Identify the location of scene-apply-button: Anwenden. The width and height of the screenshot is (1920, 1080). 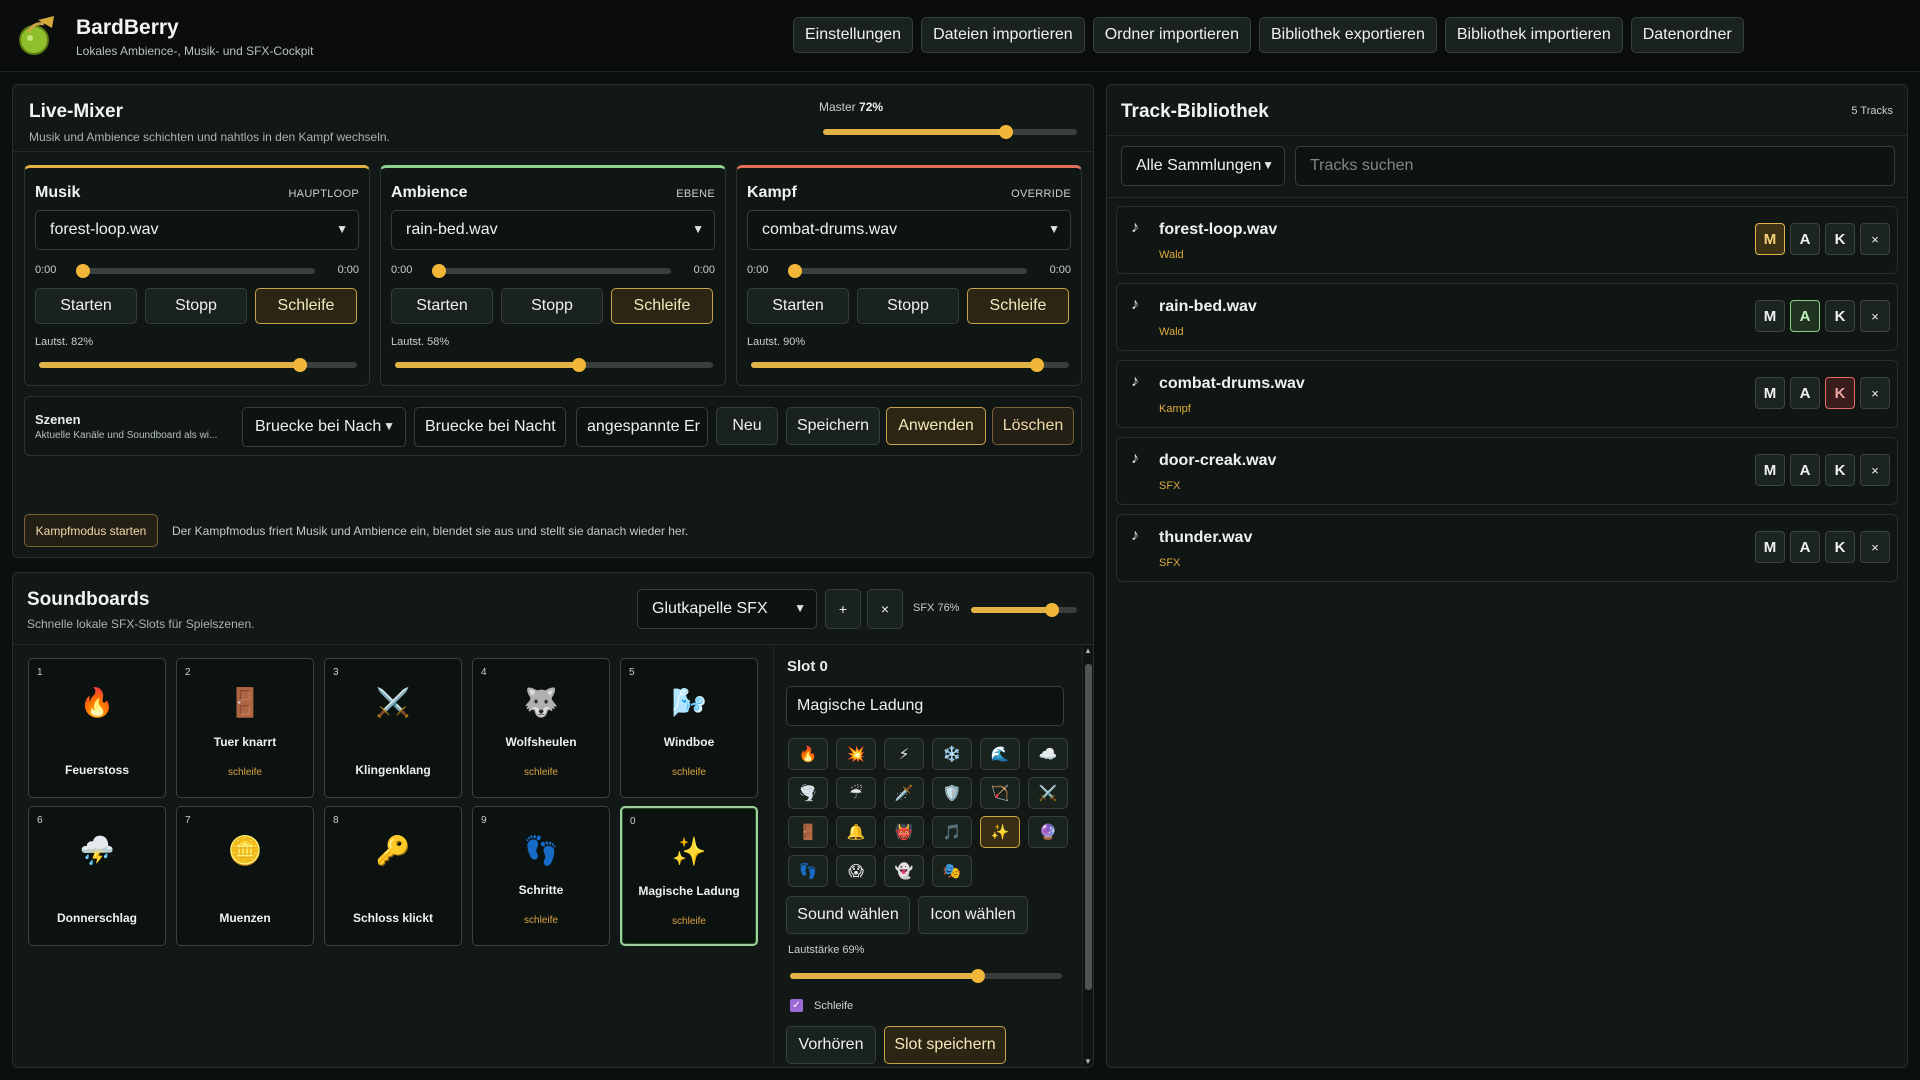
(936, 426).